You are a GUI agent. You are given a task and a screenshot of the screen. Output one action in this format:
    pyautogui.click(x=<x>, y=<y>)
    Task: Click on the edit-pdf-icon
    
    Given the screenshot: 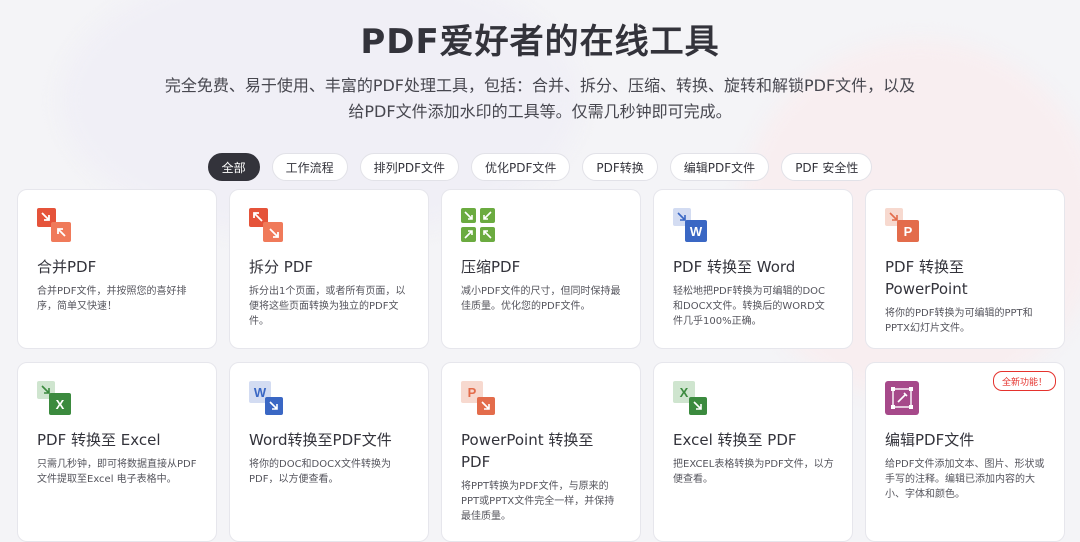 What is the action you would take?
    pyautogui.click(x=902, y=398)
    